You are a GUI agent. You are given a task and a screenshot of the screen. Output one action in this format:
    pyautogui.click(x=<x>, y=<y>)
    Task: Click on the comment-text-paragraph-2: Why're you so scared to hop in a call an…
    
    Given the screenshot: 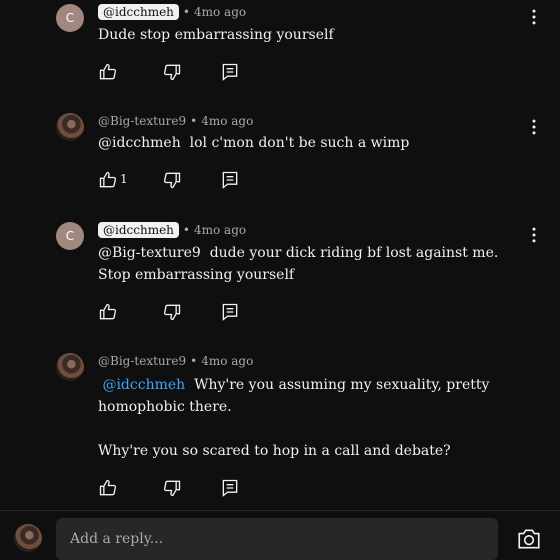 What is the action you would take?
    pyautogui.click(x=274, y=451)
    